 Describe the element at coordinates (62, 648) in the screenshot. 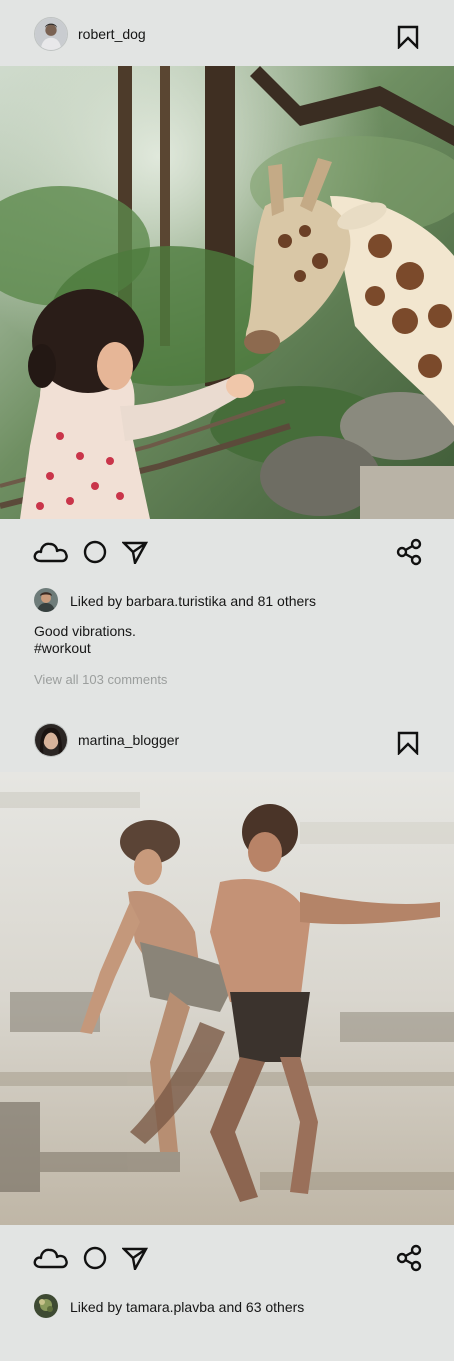

I see `post-hashtag: #workout` at that location.